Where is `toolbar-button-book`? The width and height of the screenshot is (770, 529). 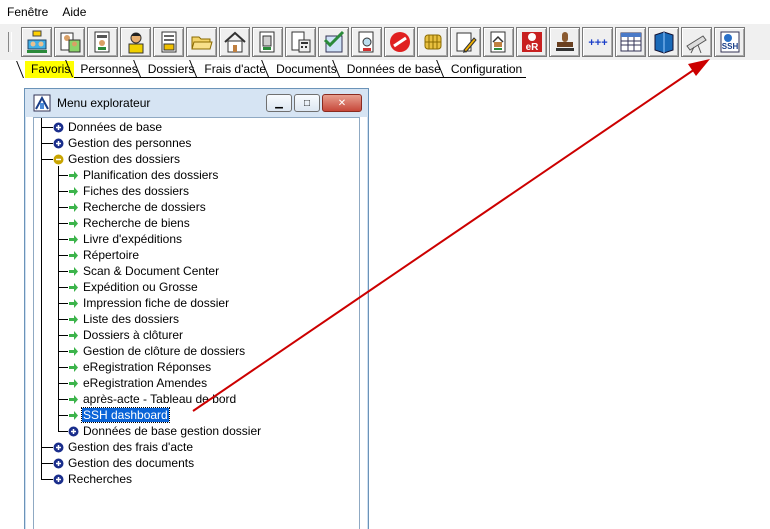
toolbar-button-book is located at coordinates (663, 42).